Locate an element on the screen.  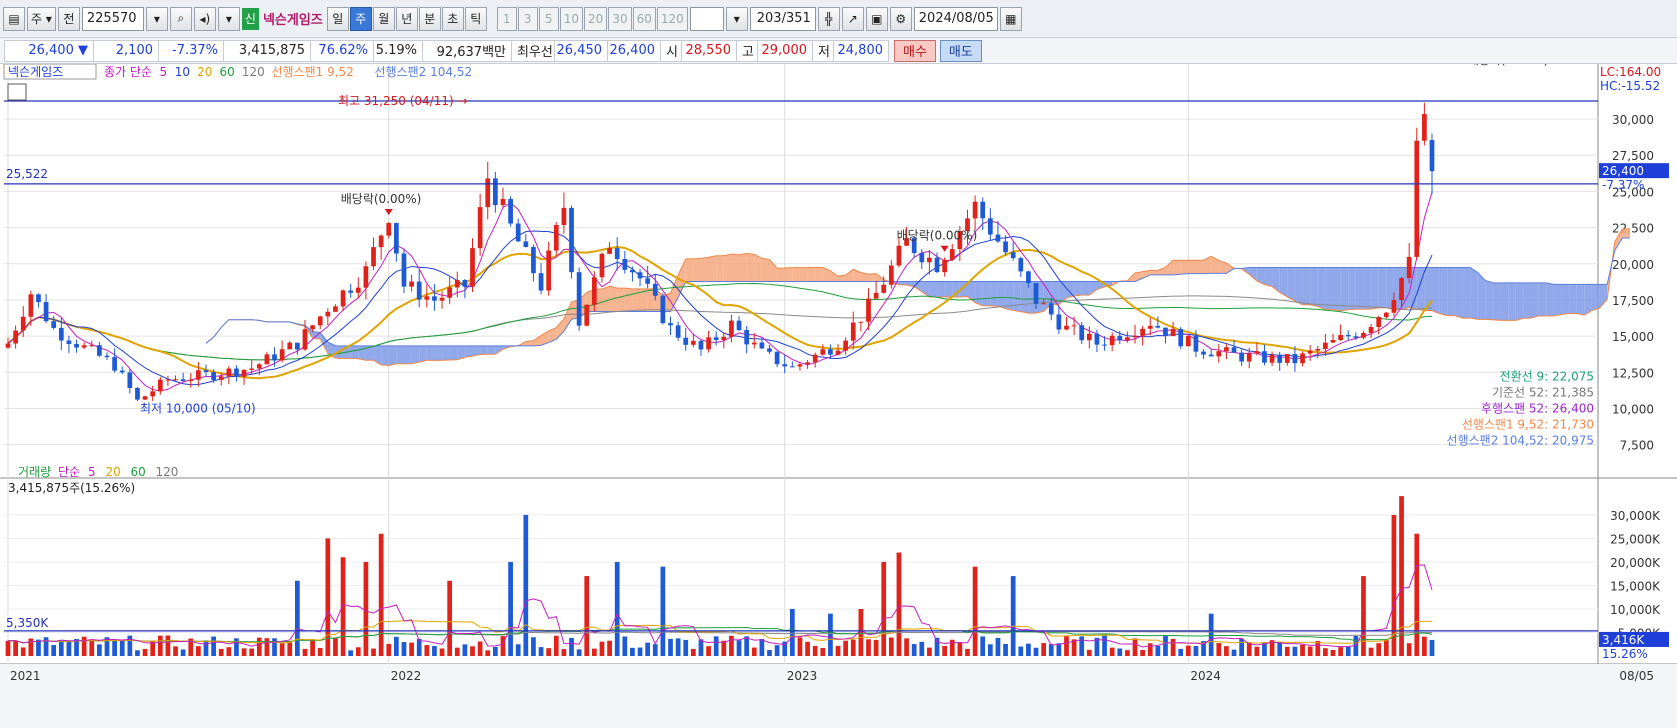
tab-interval-1: 1 is located at coordinates (506, 18).